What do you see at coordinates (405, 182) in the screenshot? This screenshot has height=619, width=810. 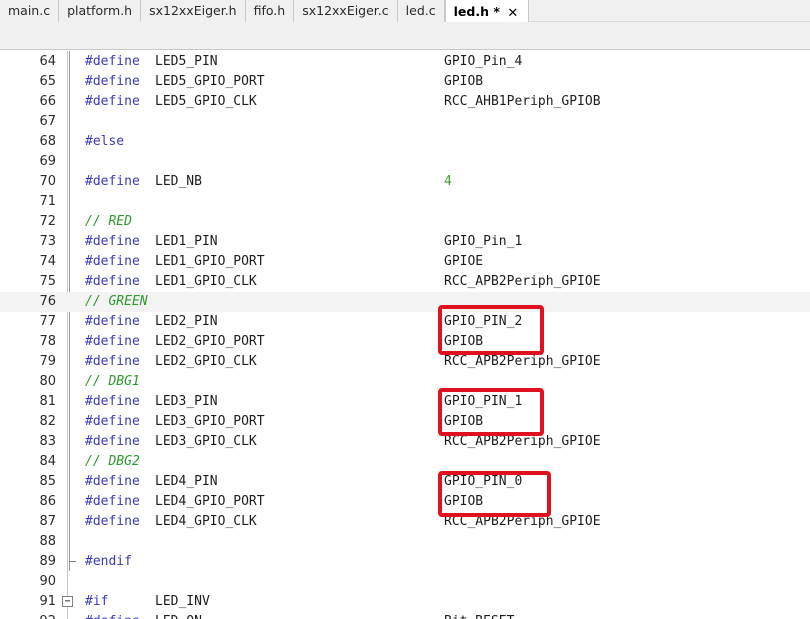 I see `code-line: 70 #define LED_NB 4` at bounding box center [405, 182].